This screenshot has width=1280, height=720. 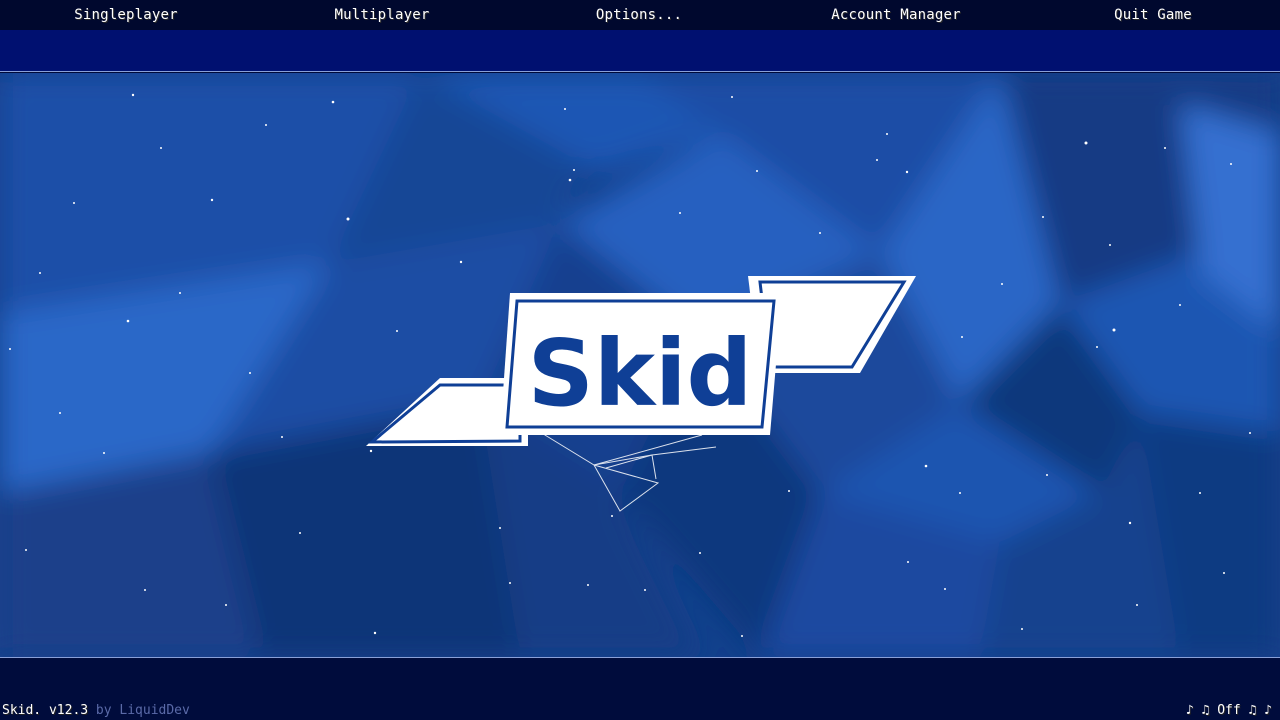 I want to click on account-manager-button: Account Manager, so click(x=895, y=15).